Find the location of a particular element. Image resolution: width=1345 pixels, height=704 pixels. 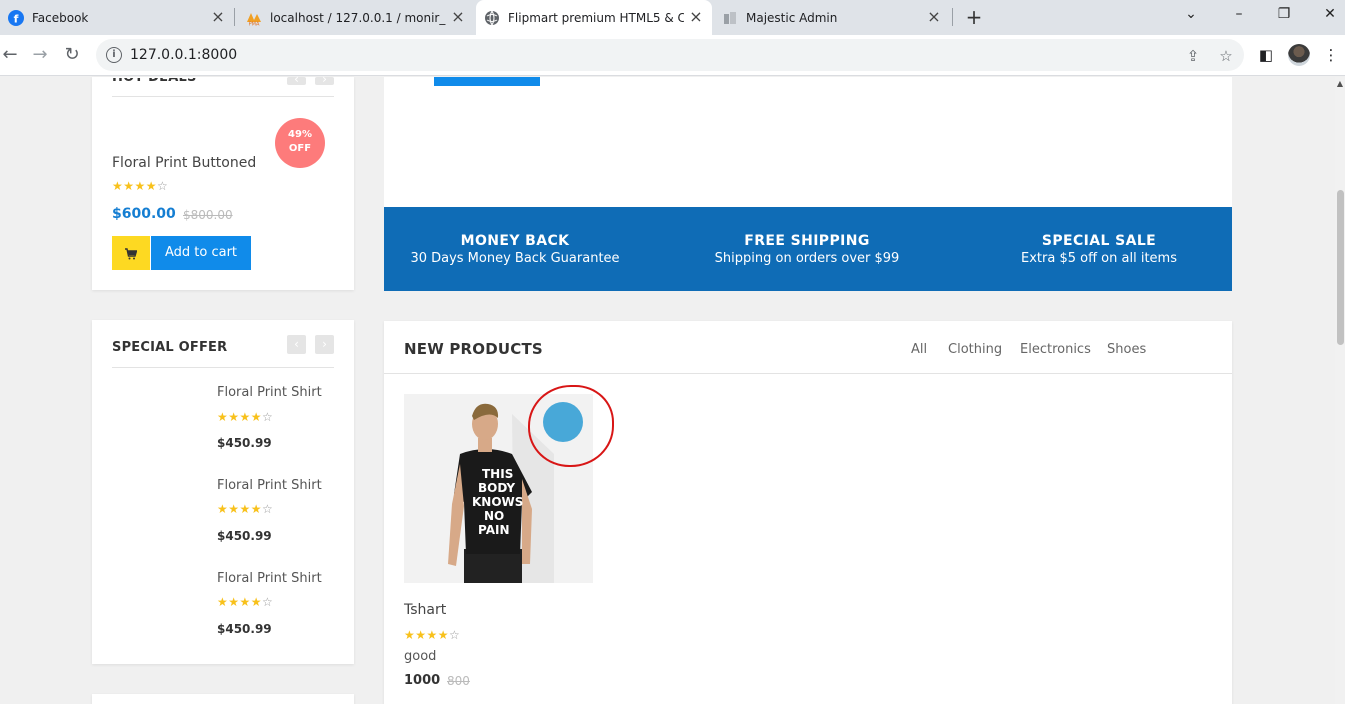

phpmyadmin-icon: PMA is located at coordinates (254, 18).